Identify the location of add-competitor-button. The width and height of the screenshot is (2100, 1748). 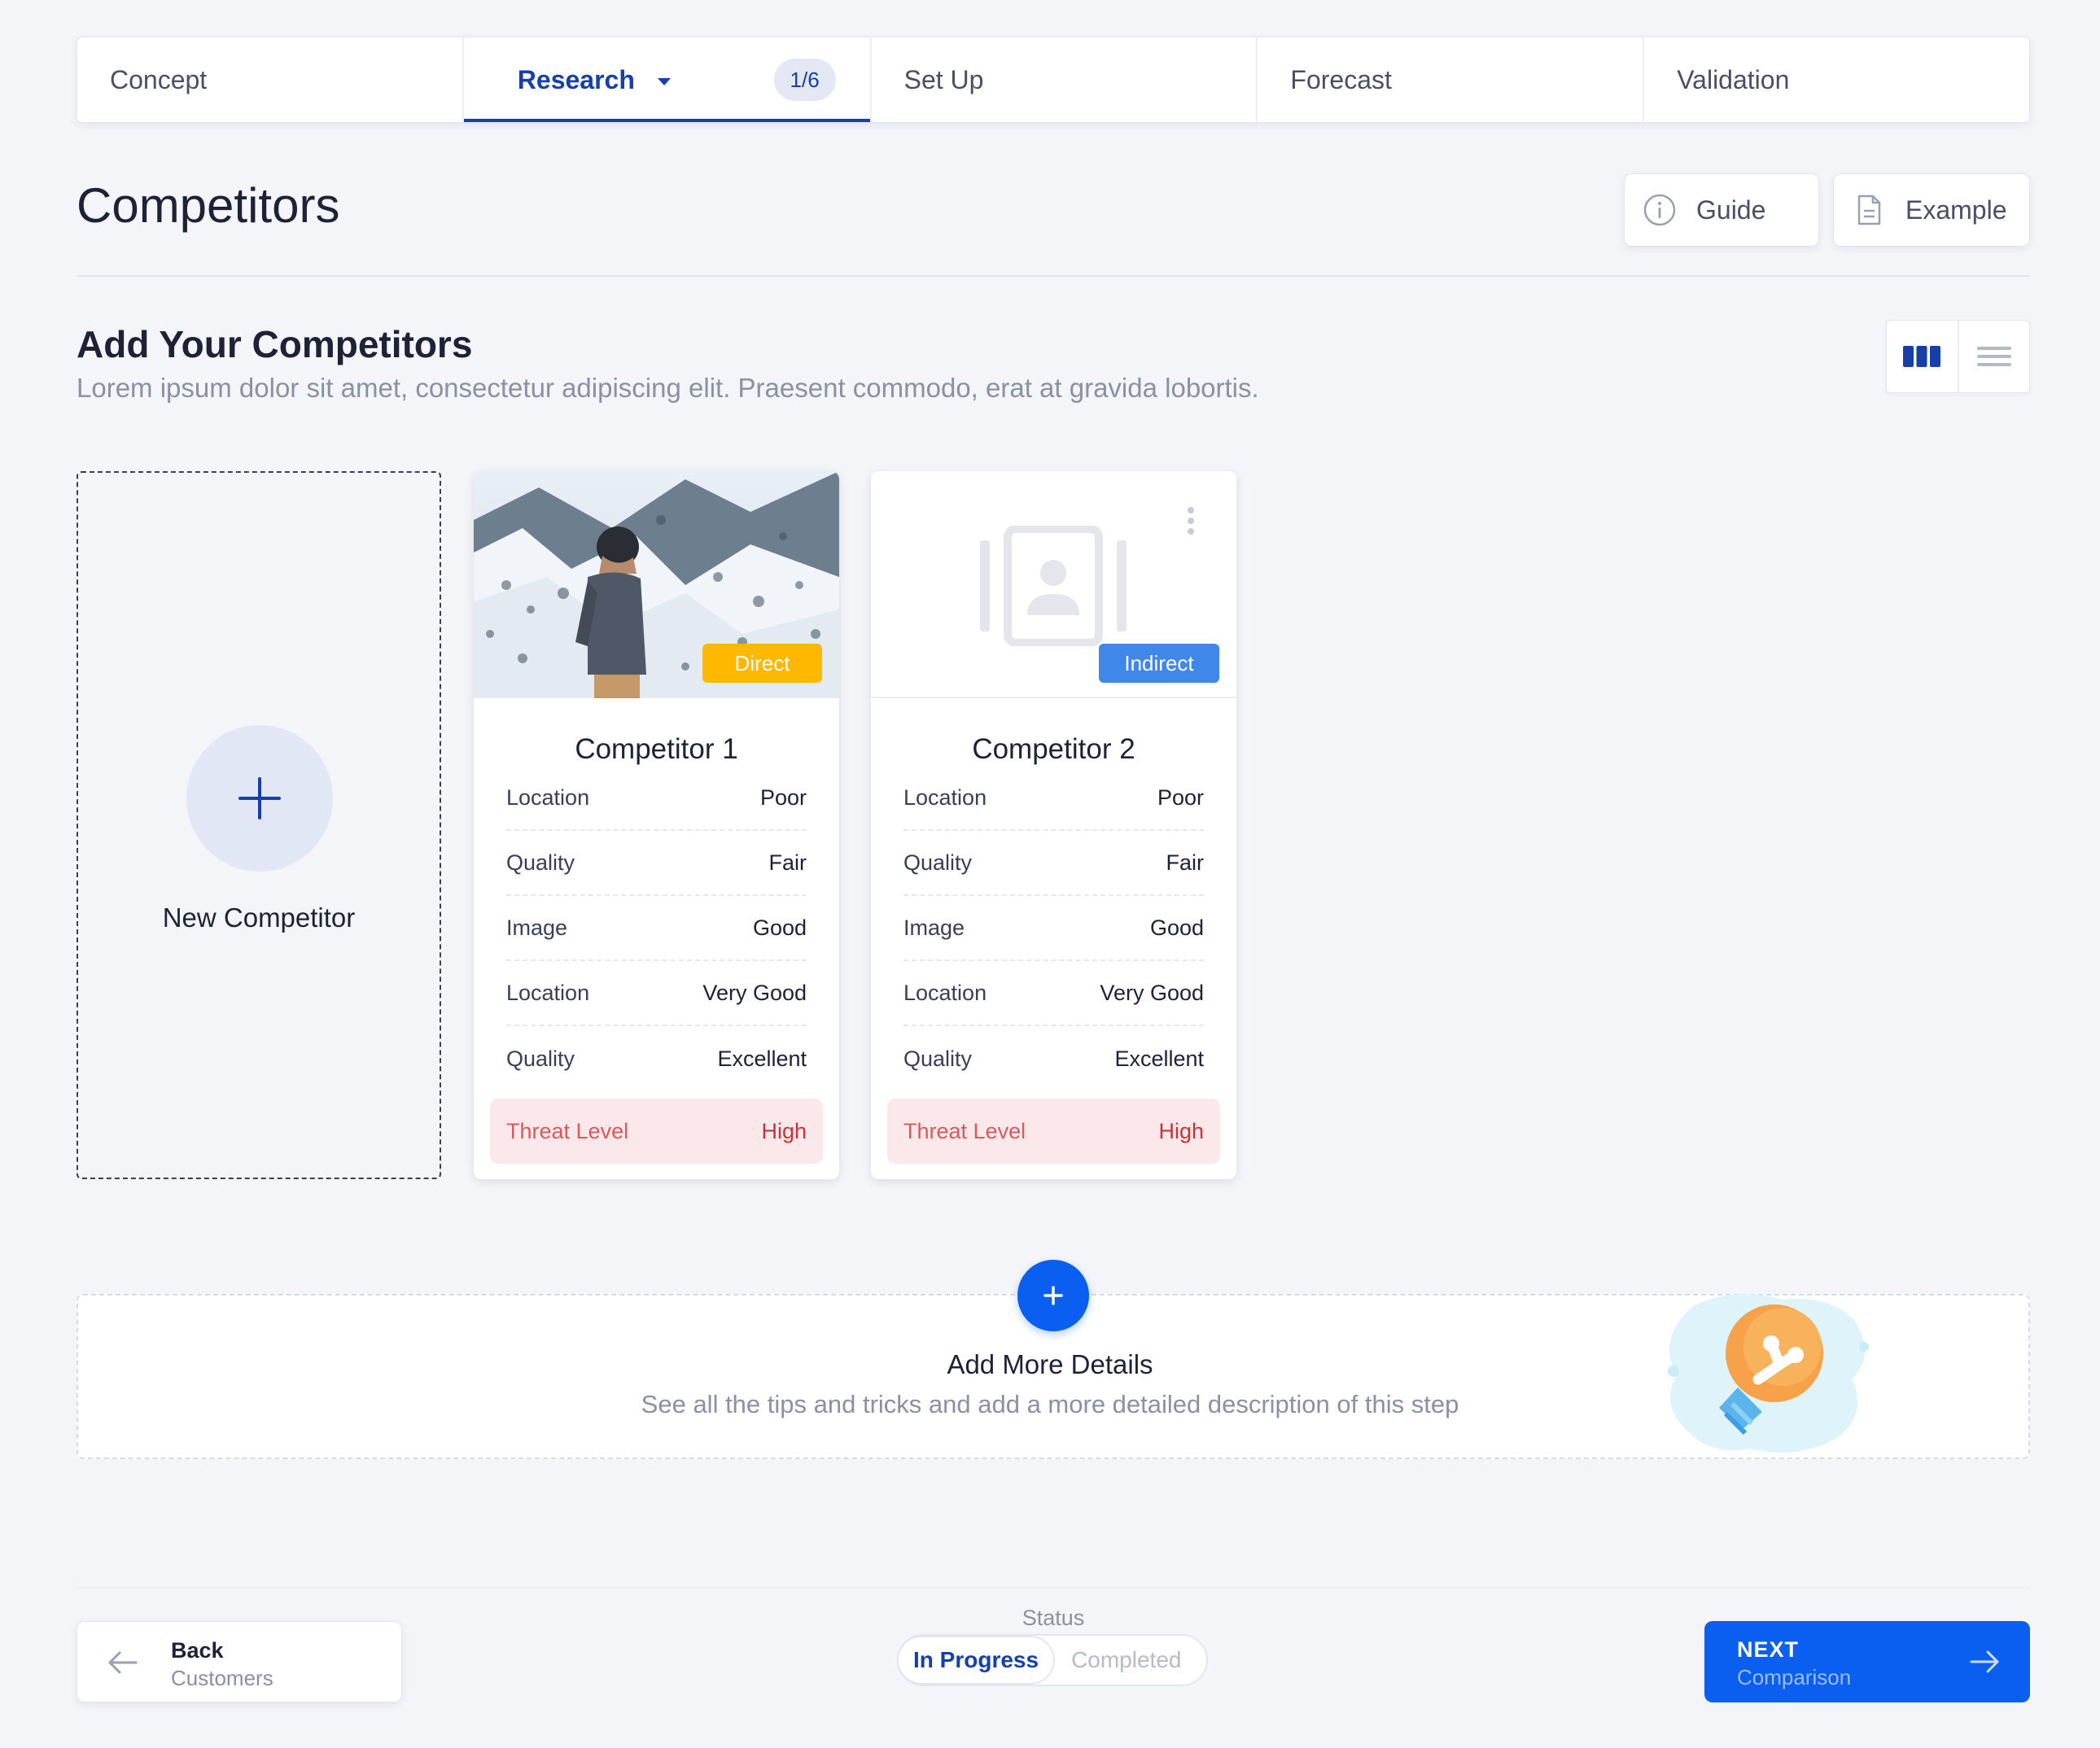
(259, 798).